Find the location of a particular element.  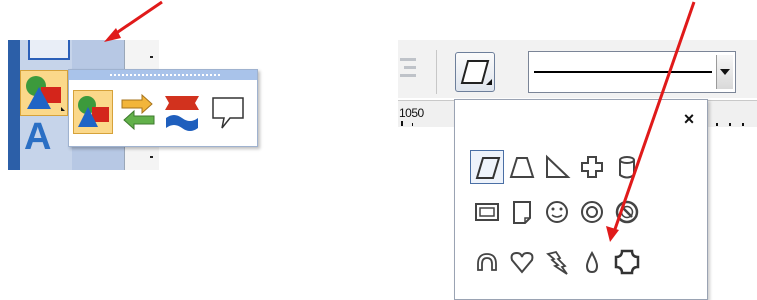

right-triangle-icon is located at coordinates (558, 166).